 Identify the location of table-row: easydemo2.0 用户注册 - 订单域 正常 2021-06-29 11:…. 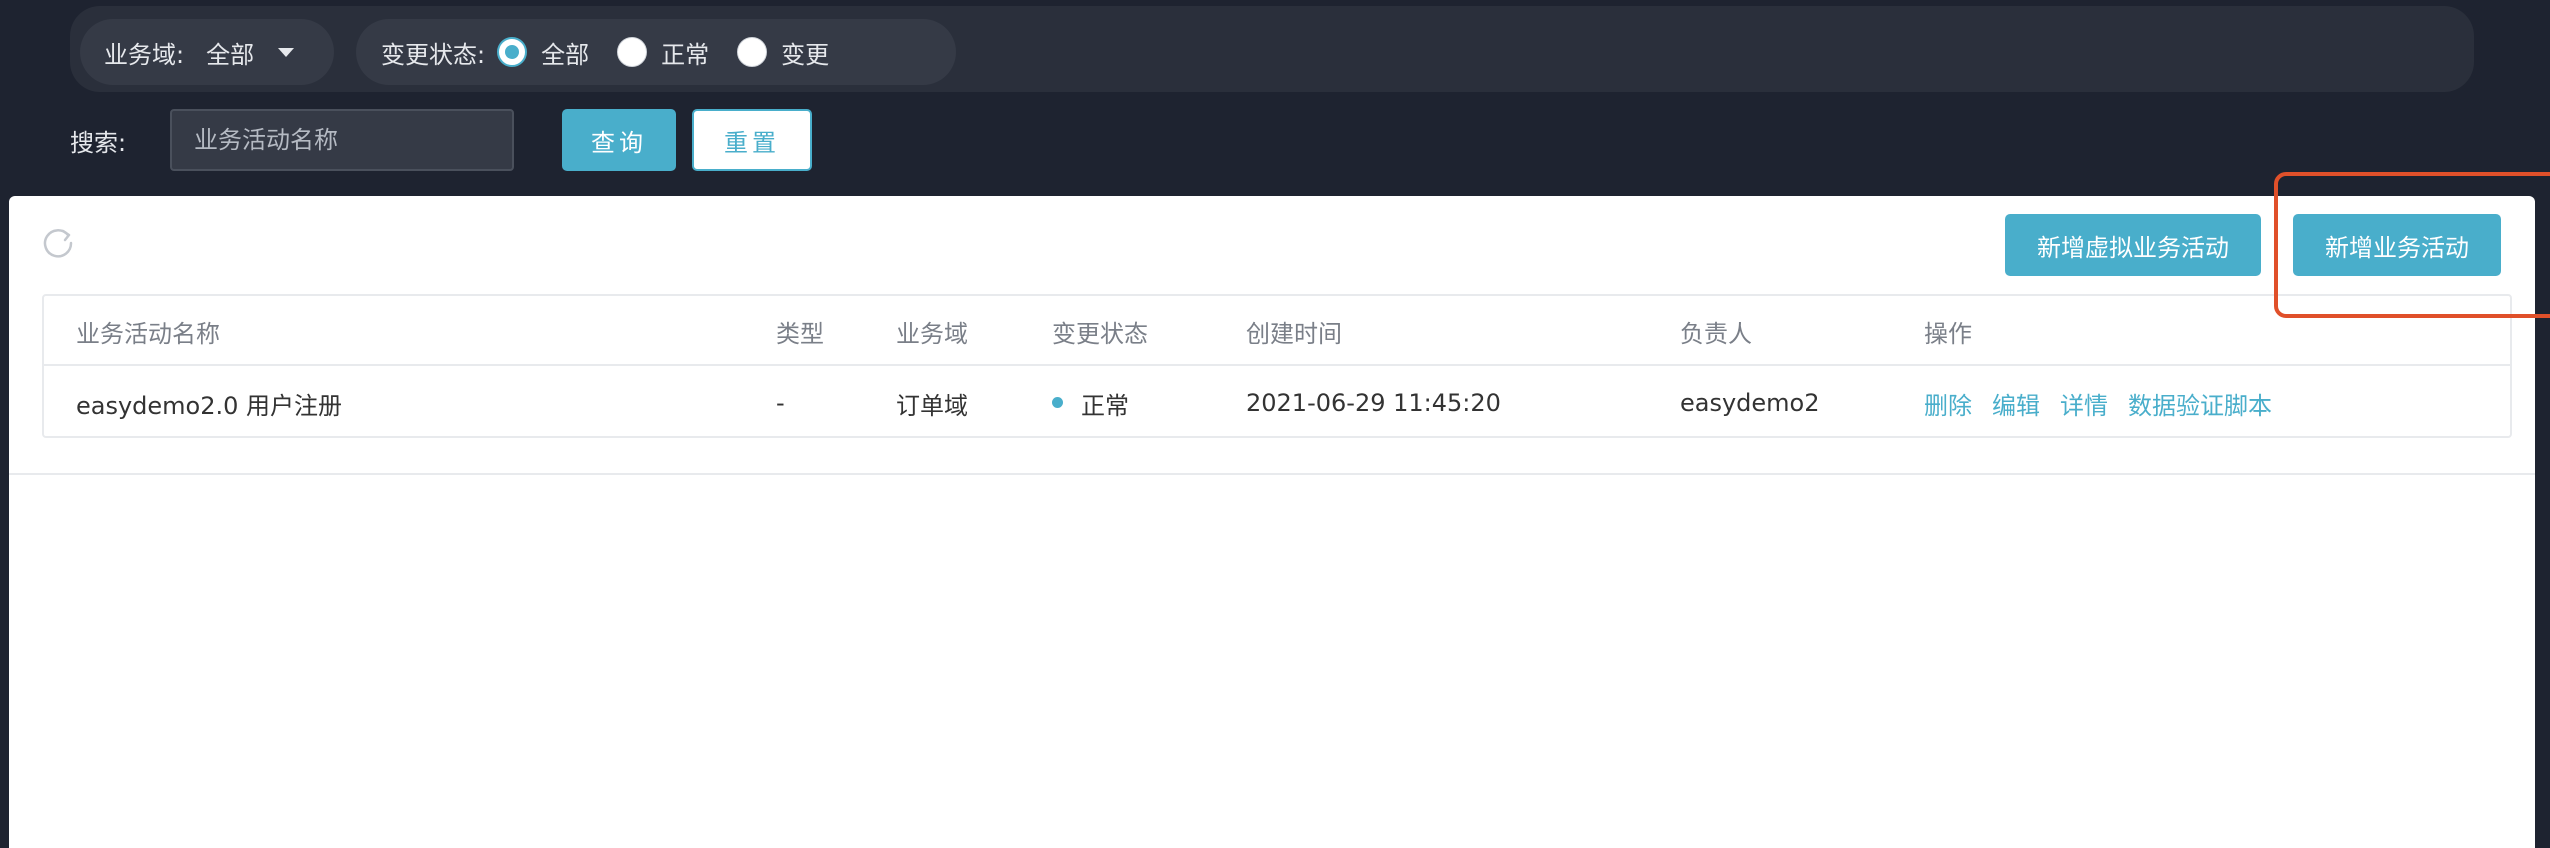
(1277, 403).